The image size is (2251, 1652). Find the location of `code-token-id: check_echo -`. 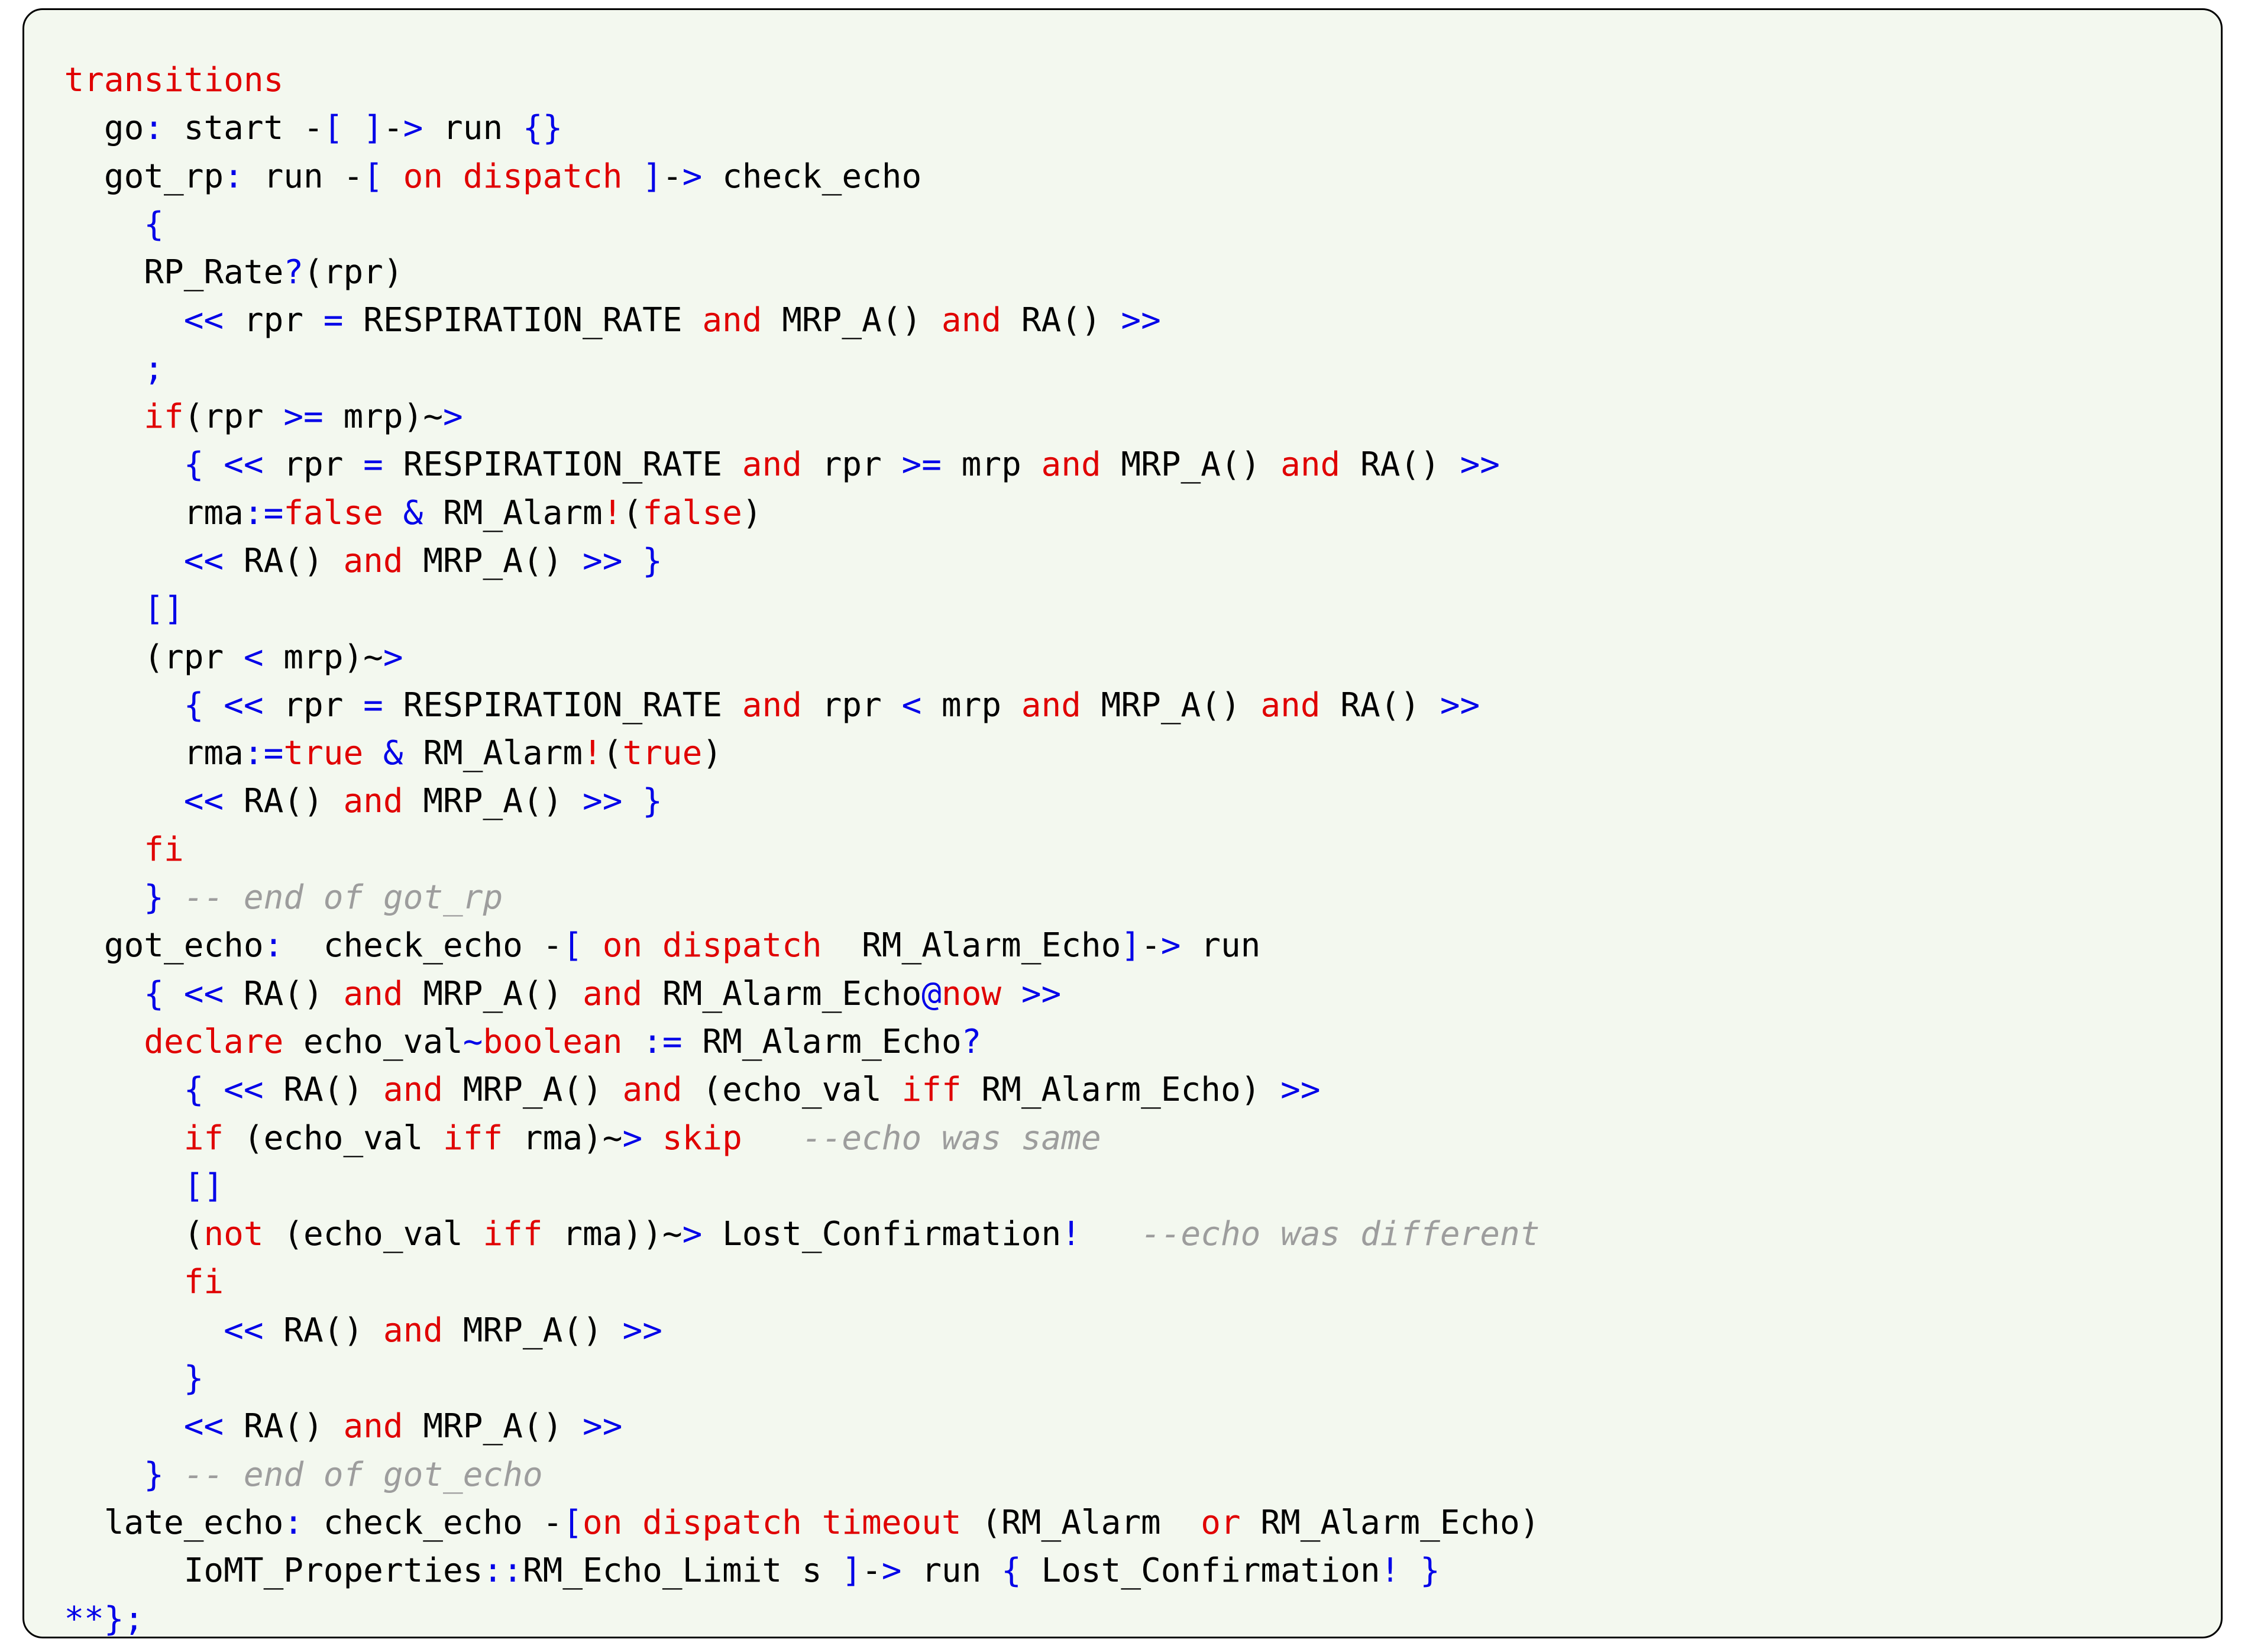

code-token-id: check_echo - is located at coordinates (433, 1522).